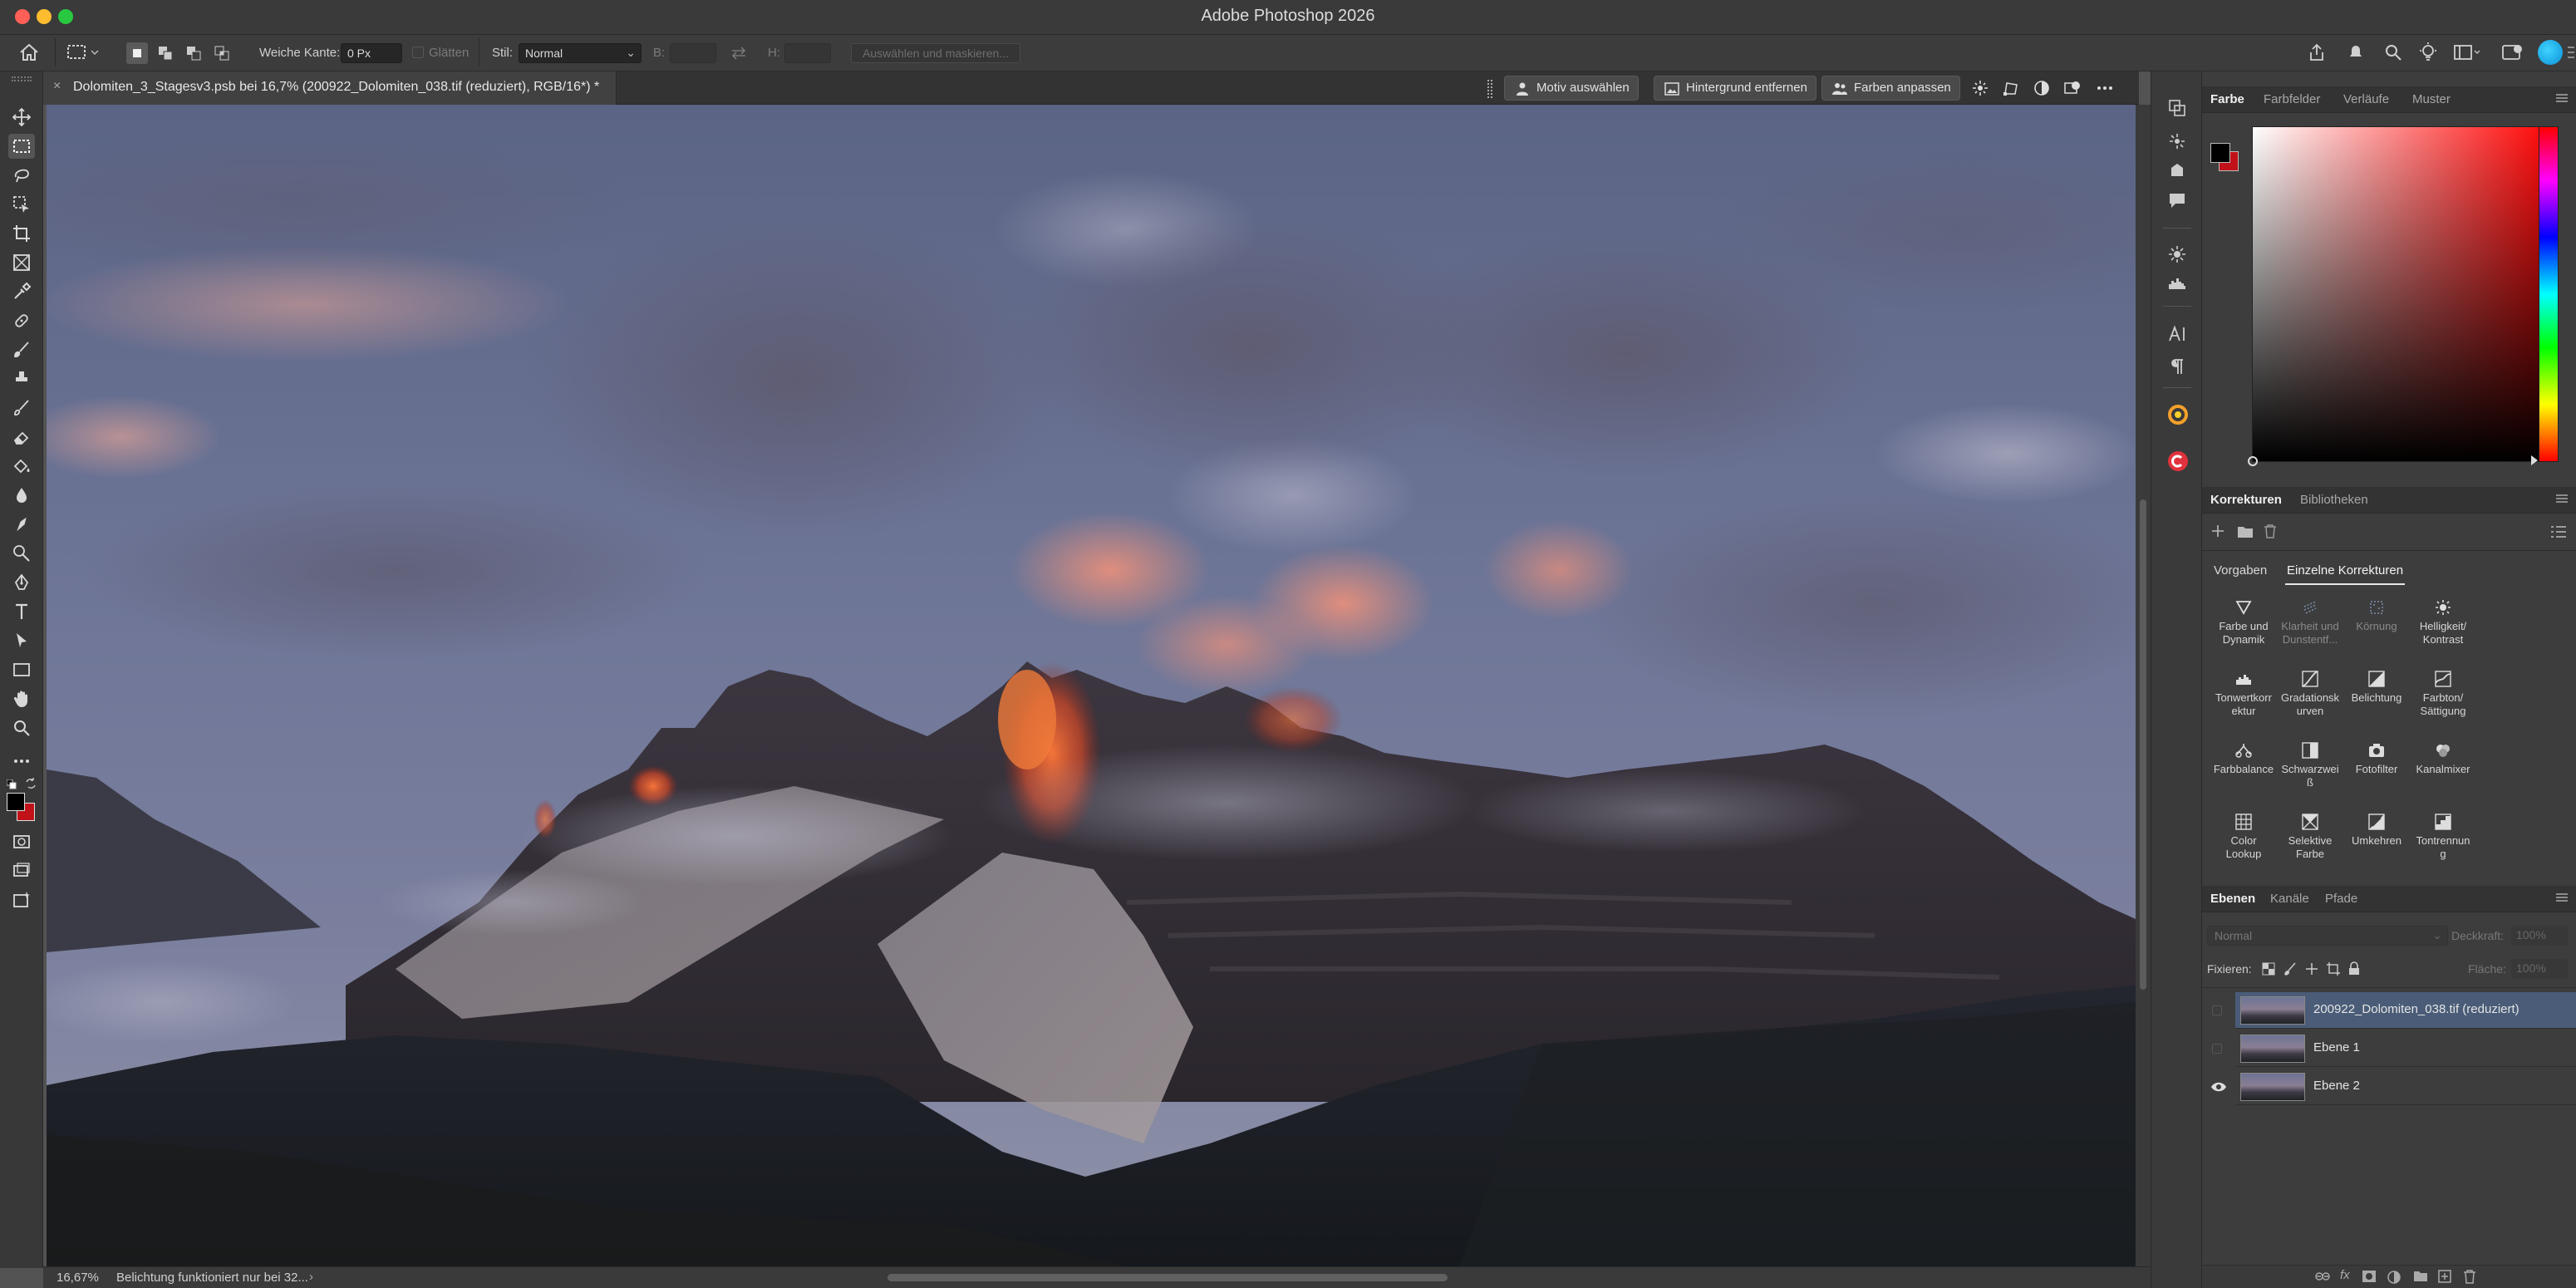 The image size is (2576, 1288). Describe the element at coordinates (2311, 969) in the screenshot. I see `lock-position-icon` at that location.